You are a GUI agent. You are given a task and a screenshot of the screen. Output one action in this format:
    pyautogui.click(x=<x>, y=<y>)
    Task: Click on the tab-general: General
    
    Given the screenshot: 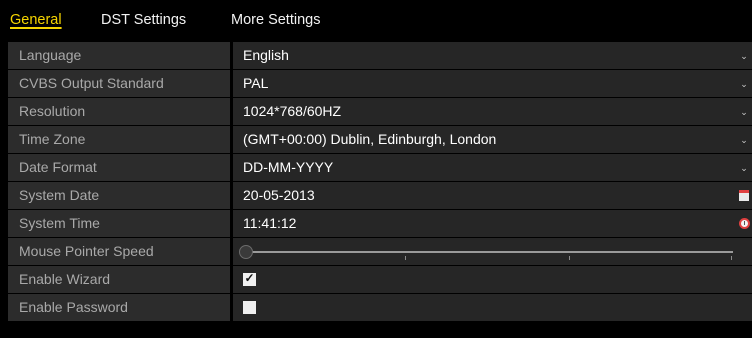 What is the action you would take?
    pyautogui.click(x=36, y=20)
    